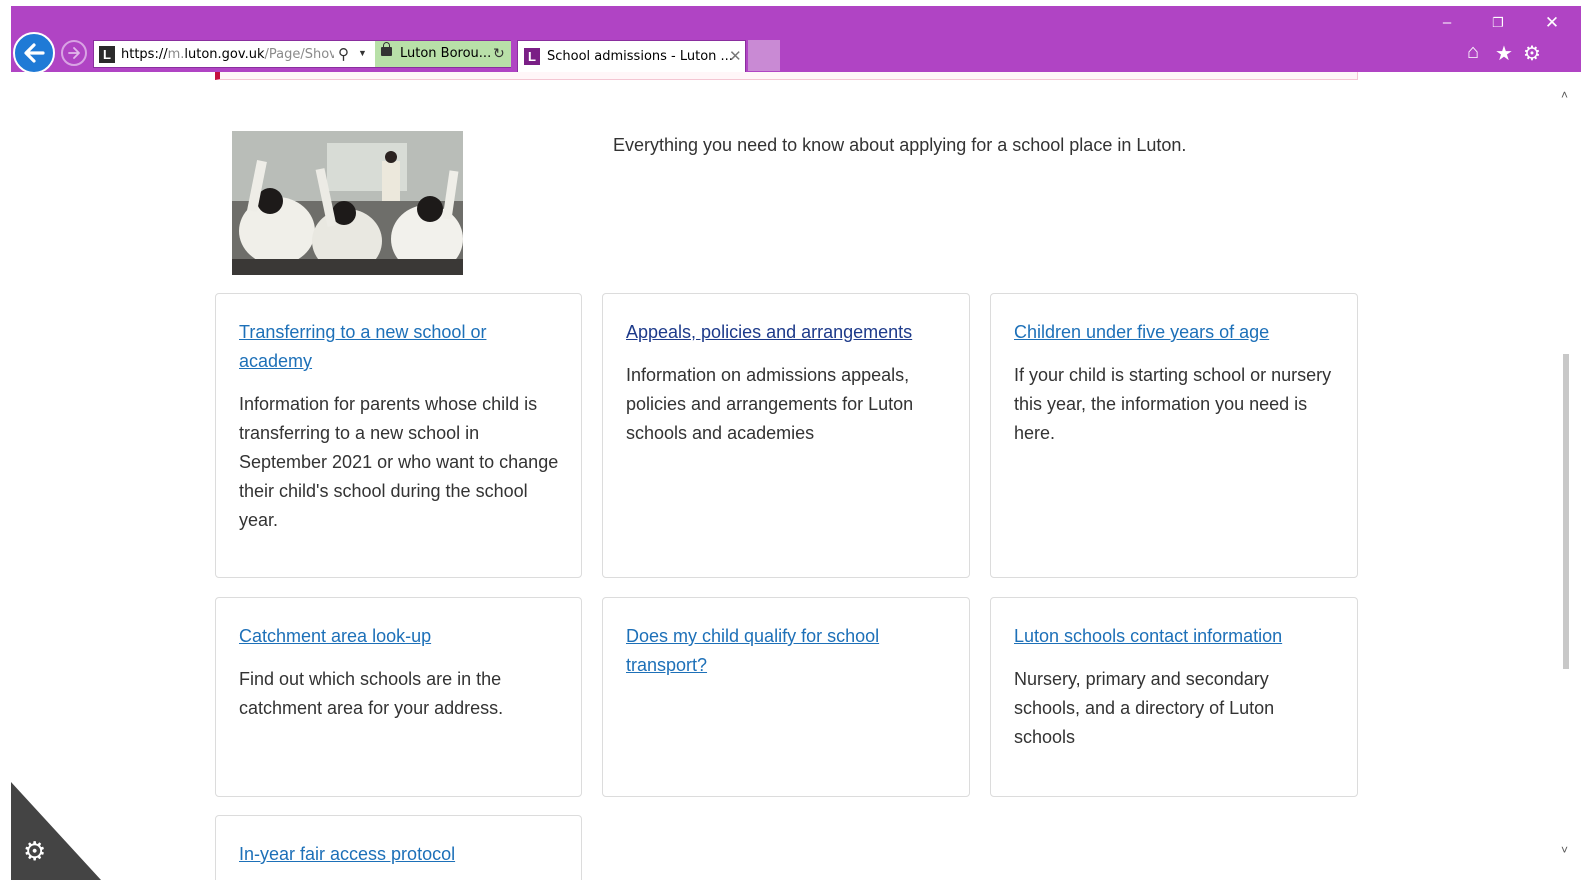 The image size is (1581, 880). I want to click on close-window-button: ✕, so click(1552, 23).